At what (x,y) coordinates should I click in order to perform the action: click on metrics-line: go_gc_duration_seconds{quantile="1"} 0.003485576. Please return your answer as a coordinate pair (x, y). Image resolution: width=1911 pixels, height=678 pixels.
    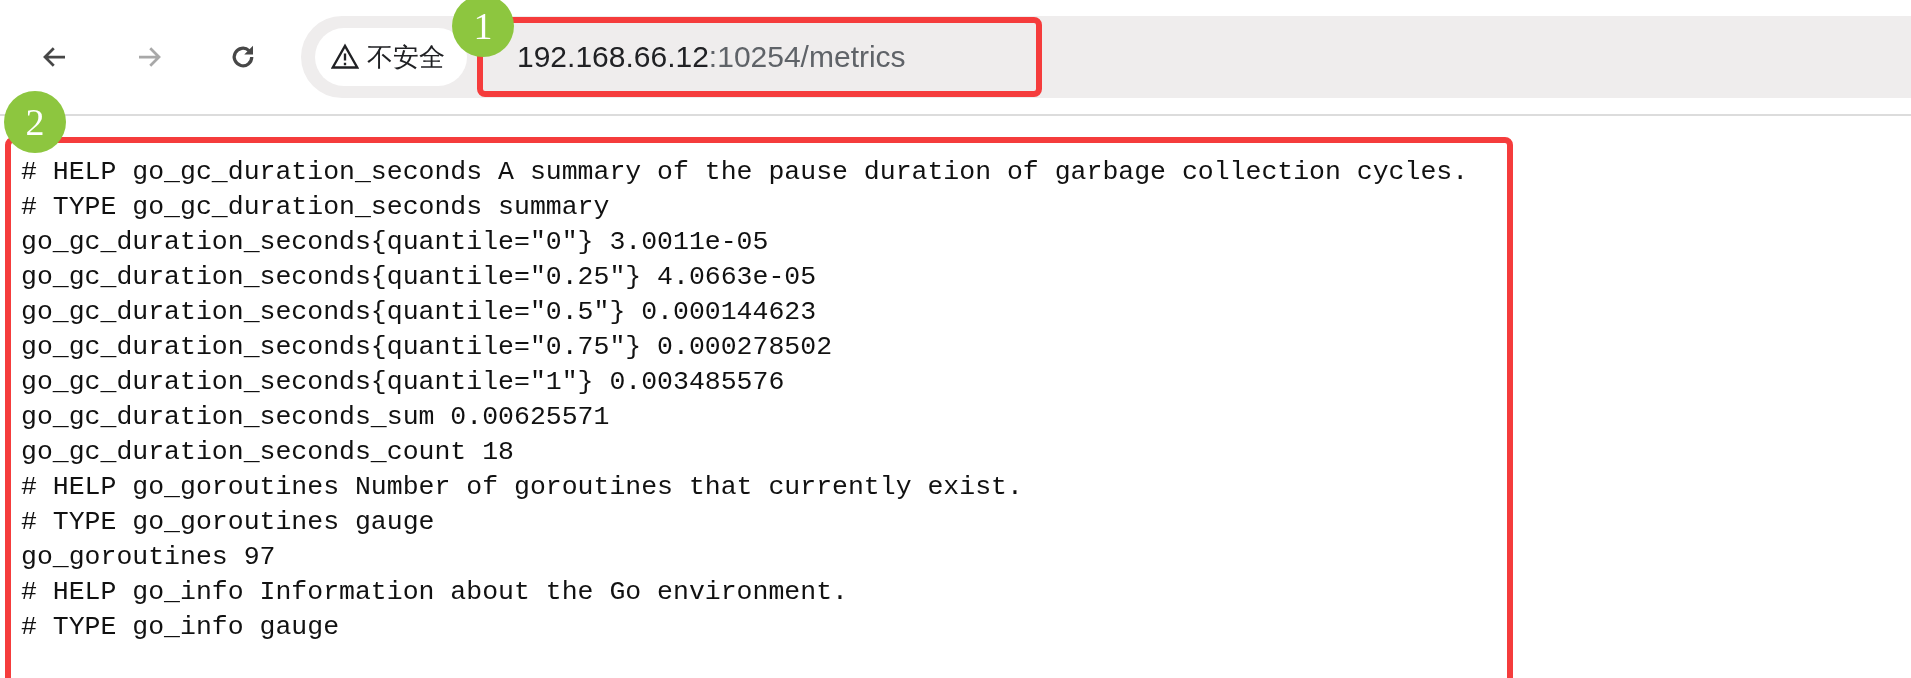
    Looking at the image, I should click on (403, 382).